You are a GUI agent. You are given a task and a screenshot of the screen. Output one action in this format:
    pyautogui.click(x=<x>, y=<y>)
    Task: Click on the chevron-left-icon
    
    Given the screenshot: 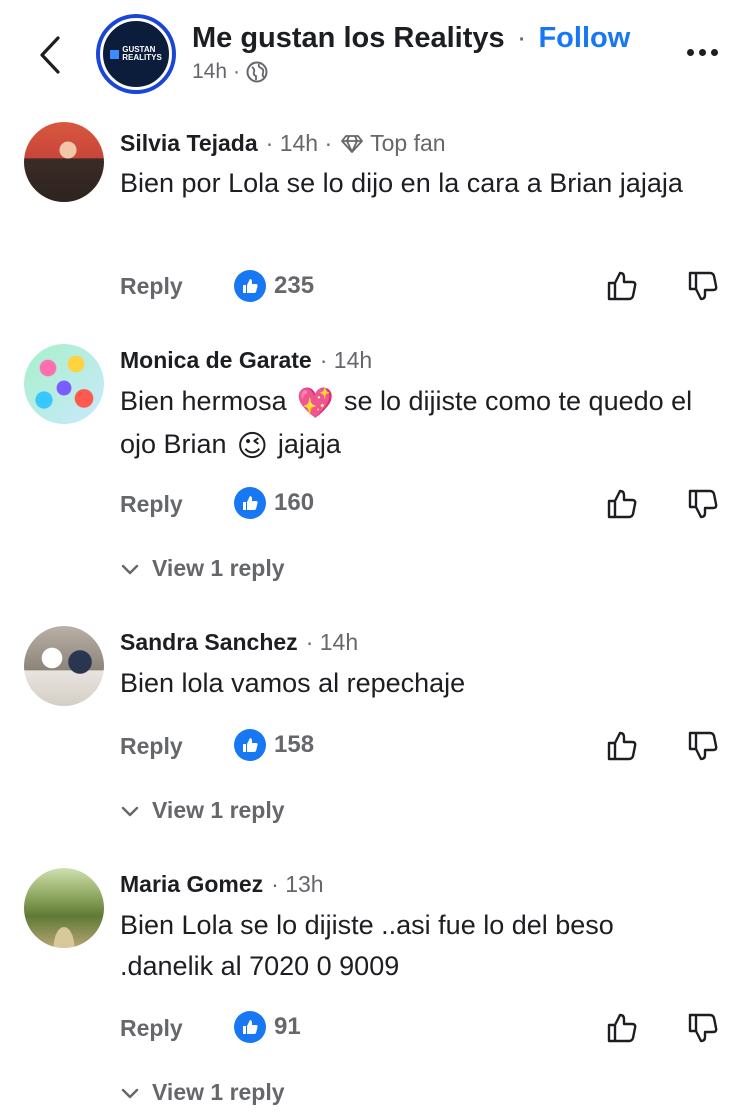 What is the action you would take?
    pyautogui.click(x=50, y=55)
    